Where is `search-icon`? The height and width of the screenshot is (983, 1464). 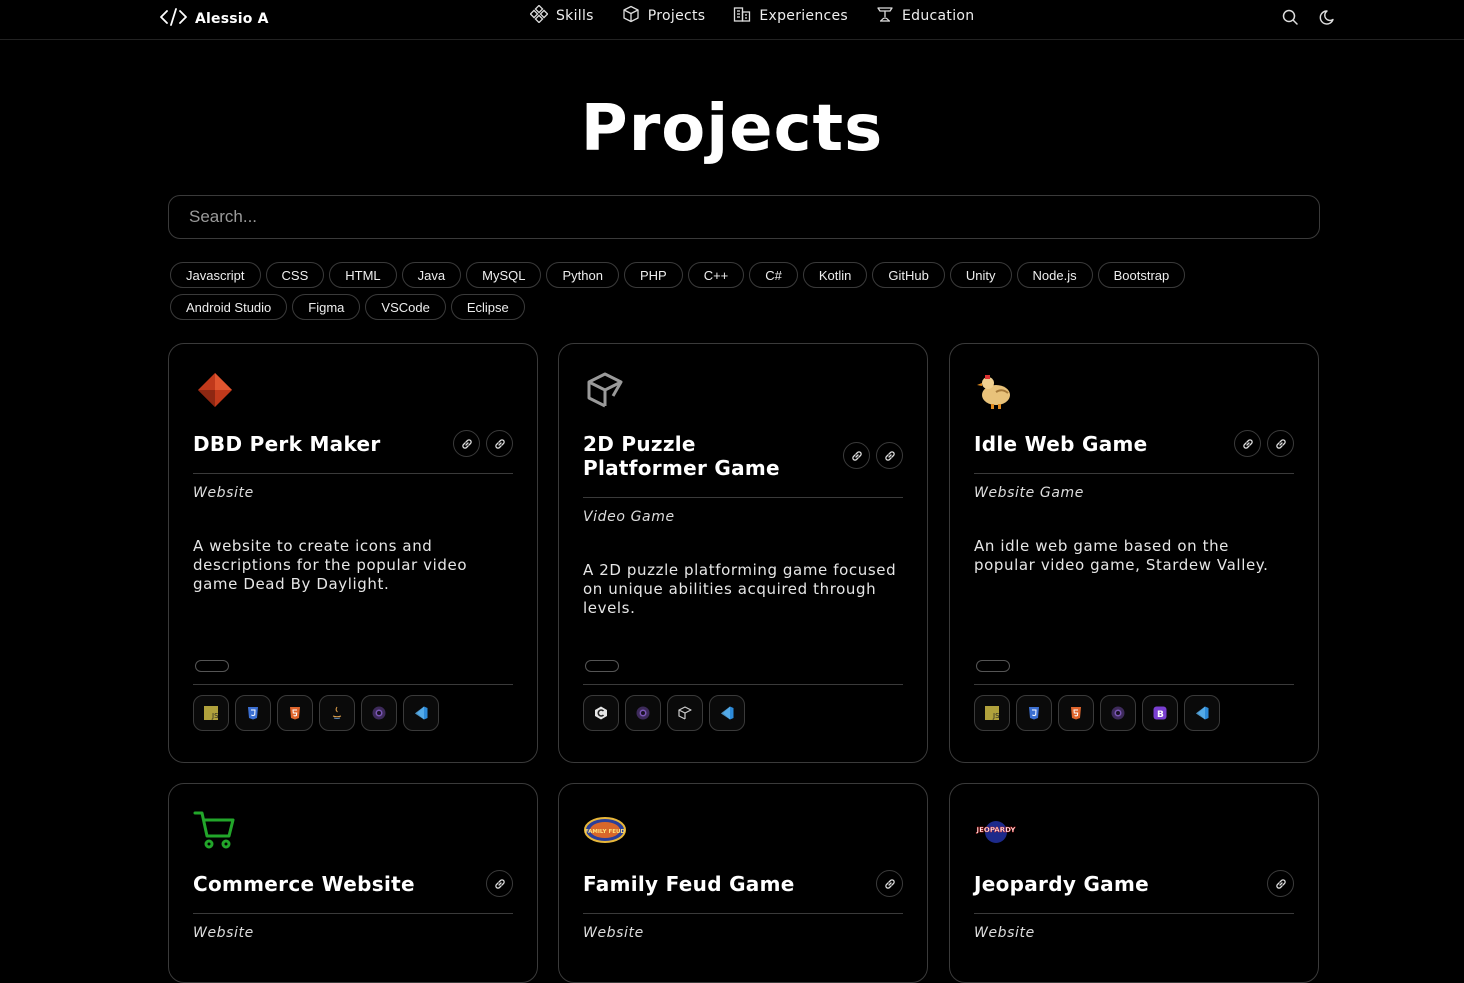
search-icon is located at coordinates (1290, 19).